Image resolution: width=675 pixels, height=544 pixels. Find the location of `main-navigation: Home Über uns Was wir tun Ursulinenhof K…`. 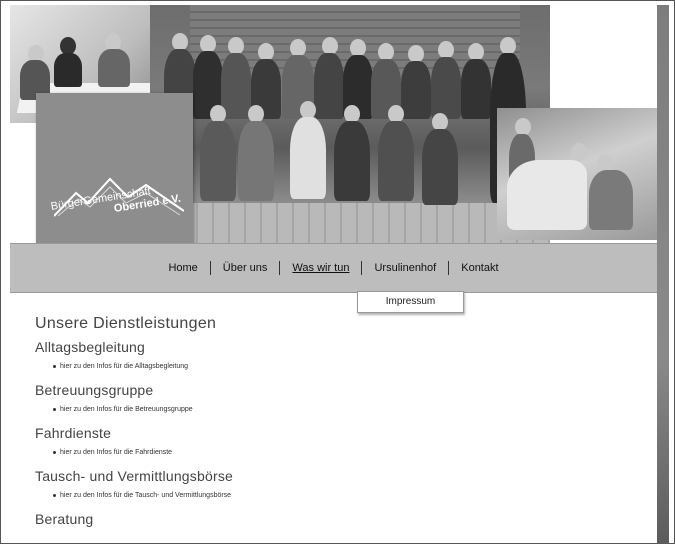

main-navigation: Home Über uns Was wir tun Ursulinenhof K… is located at coordinates (333, 268).